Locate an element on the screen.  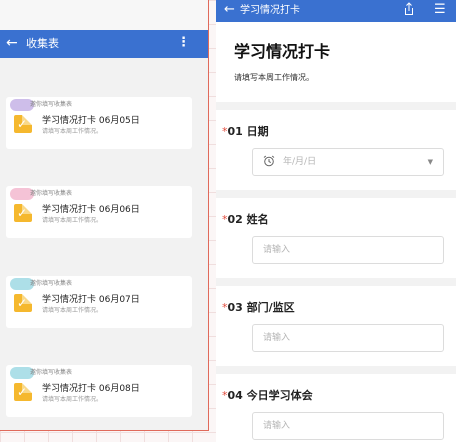
chat-title: 收集表 is located at coordinates (42, 43).